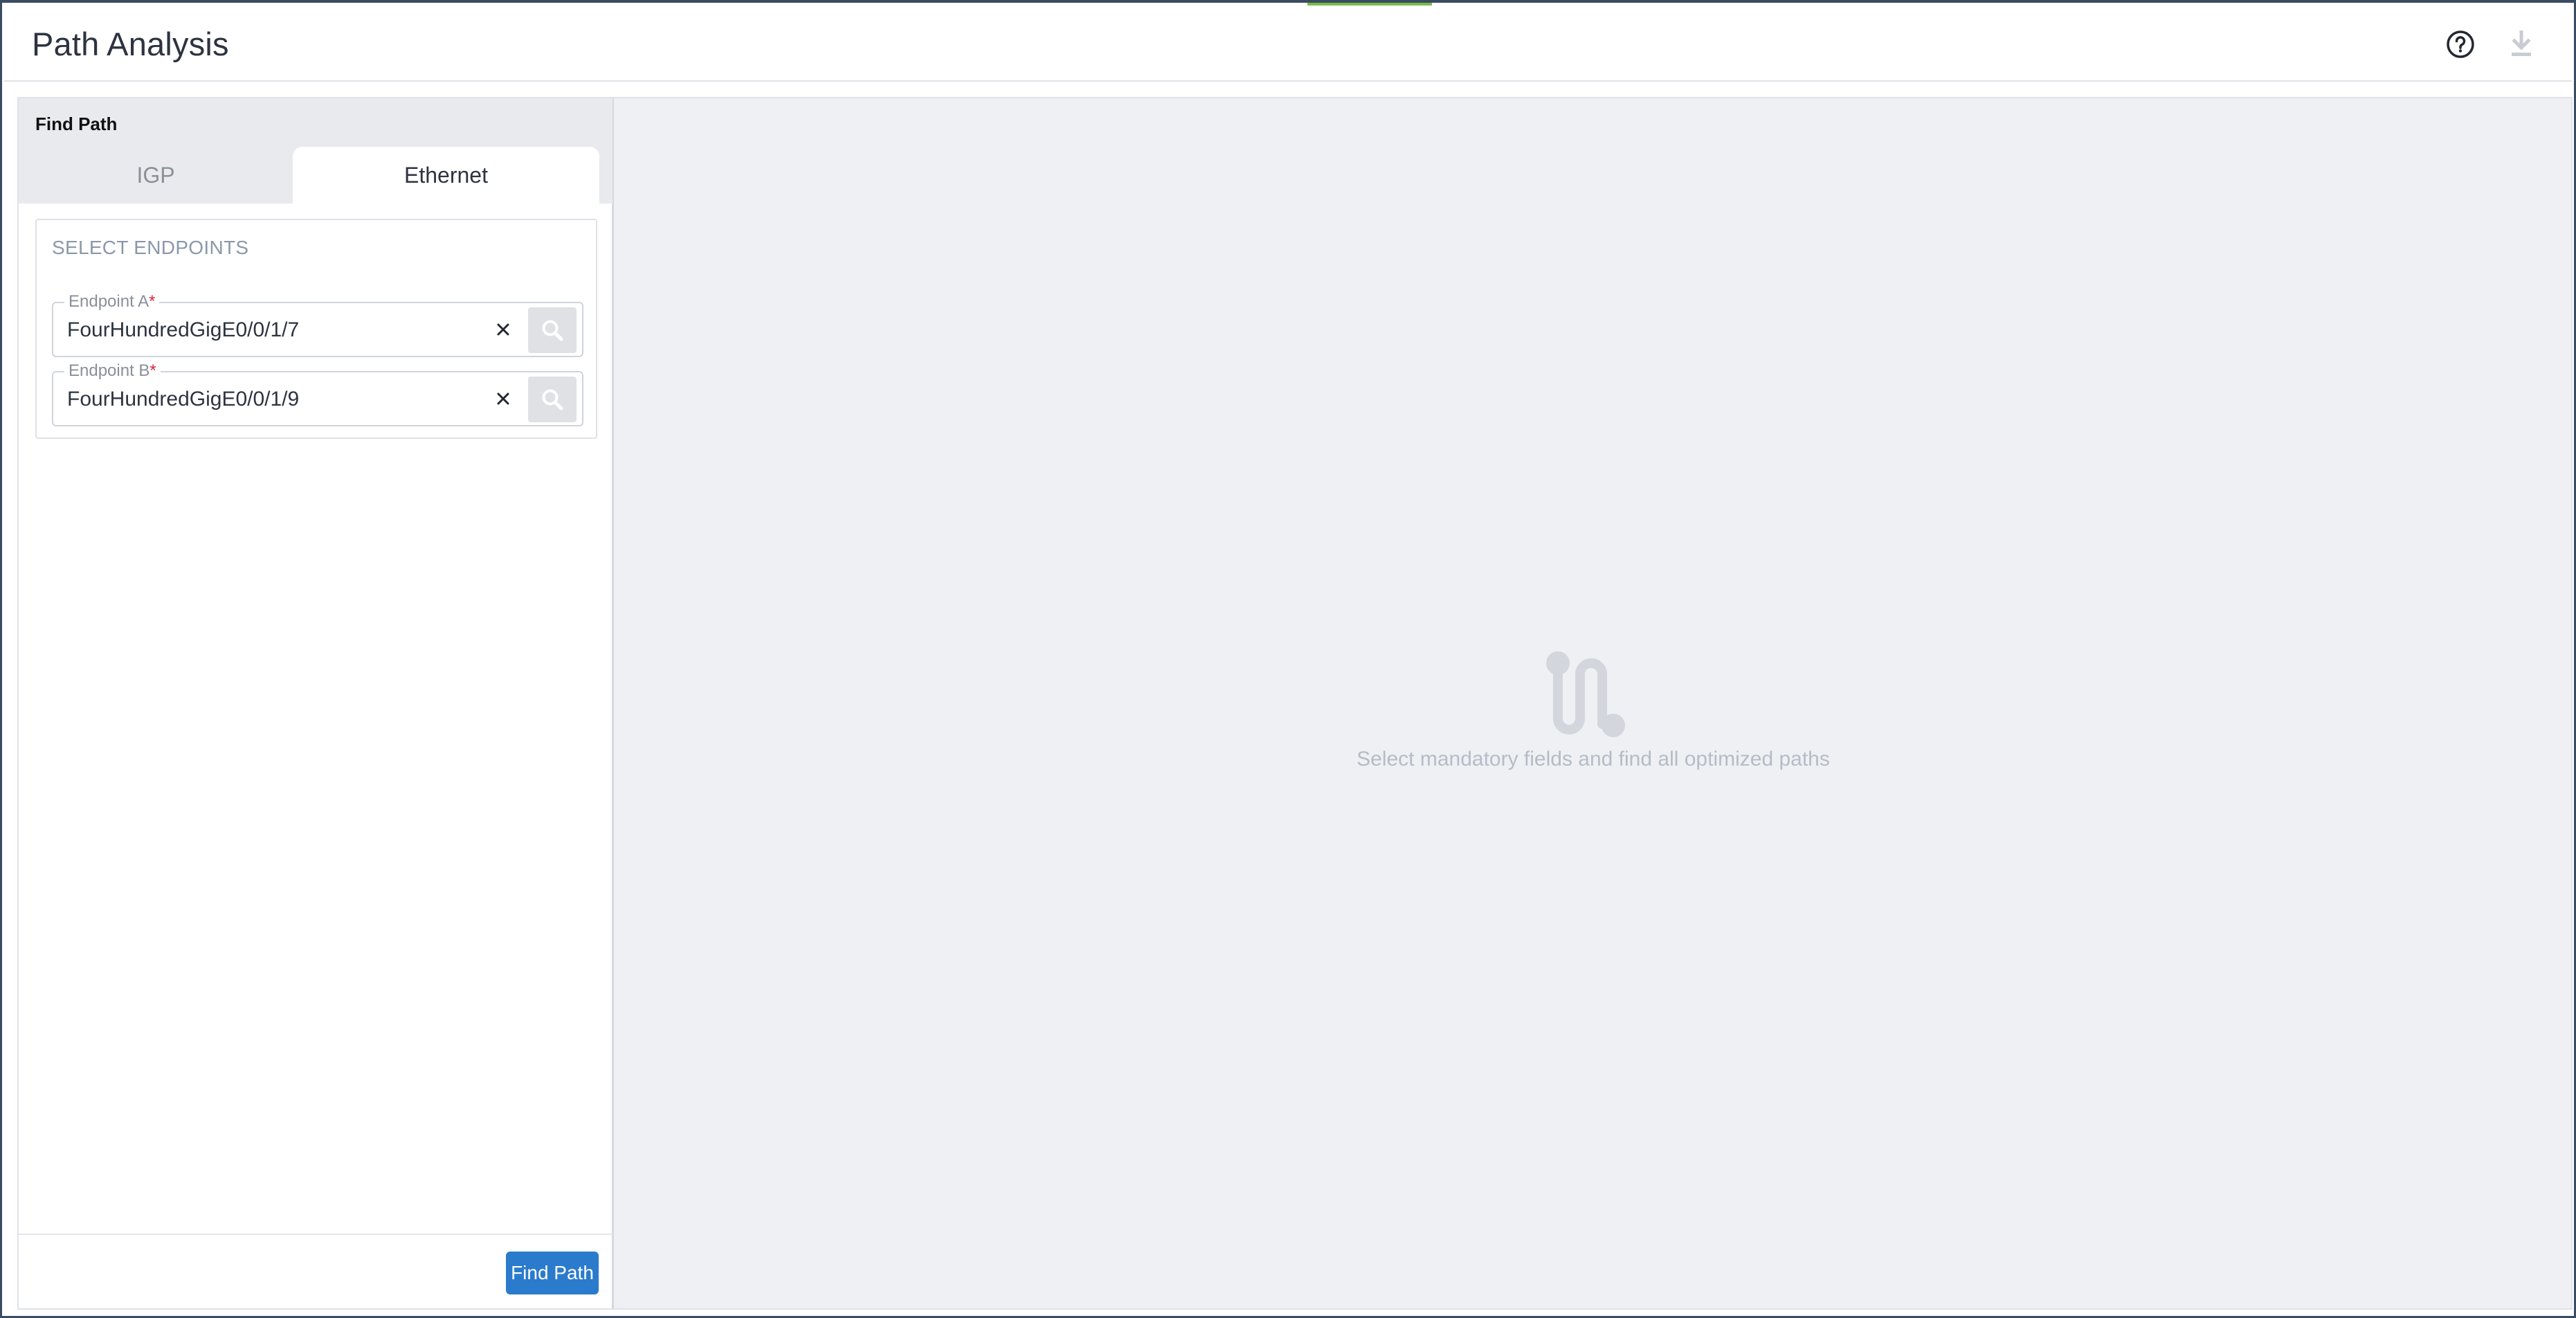 The image size is (2576, 1318). Describe the element at coordinates (1585, 694) in the screenshot. I see `path-route-icon` at that location.